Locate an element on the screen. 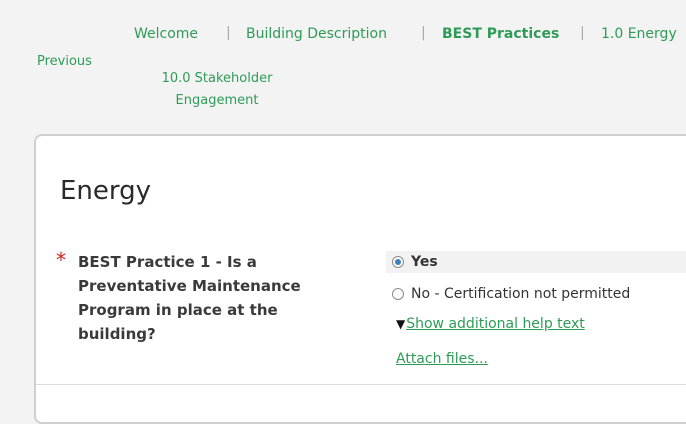 This screenshot has width=686, height=424. nav-welcome: Welcome is located at coordinates (166, 34).